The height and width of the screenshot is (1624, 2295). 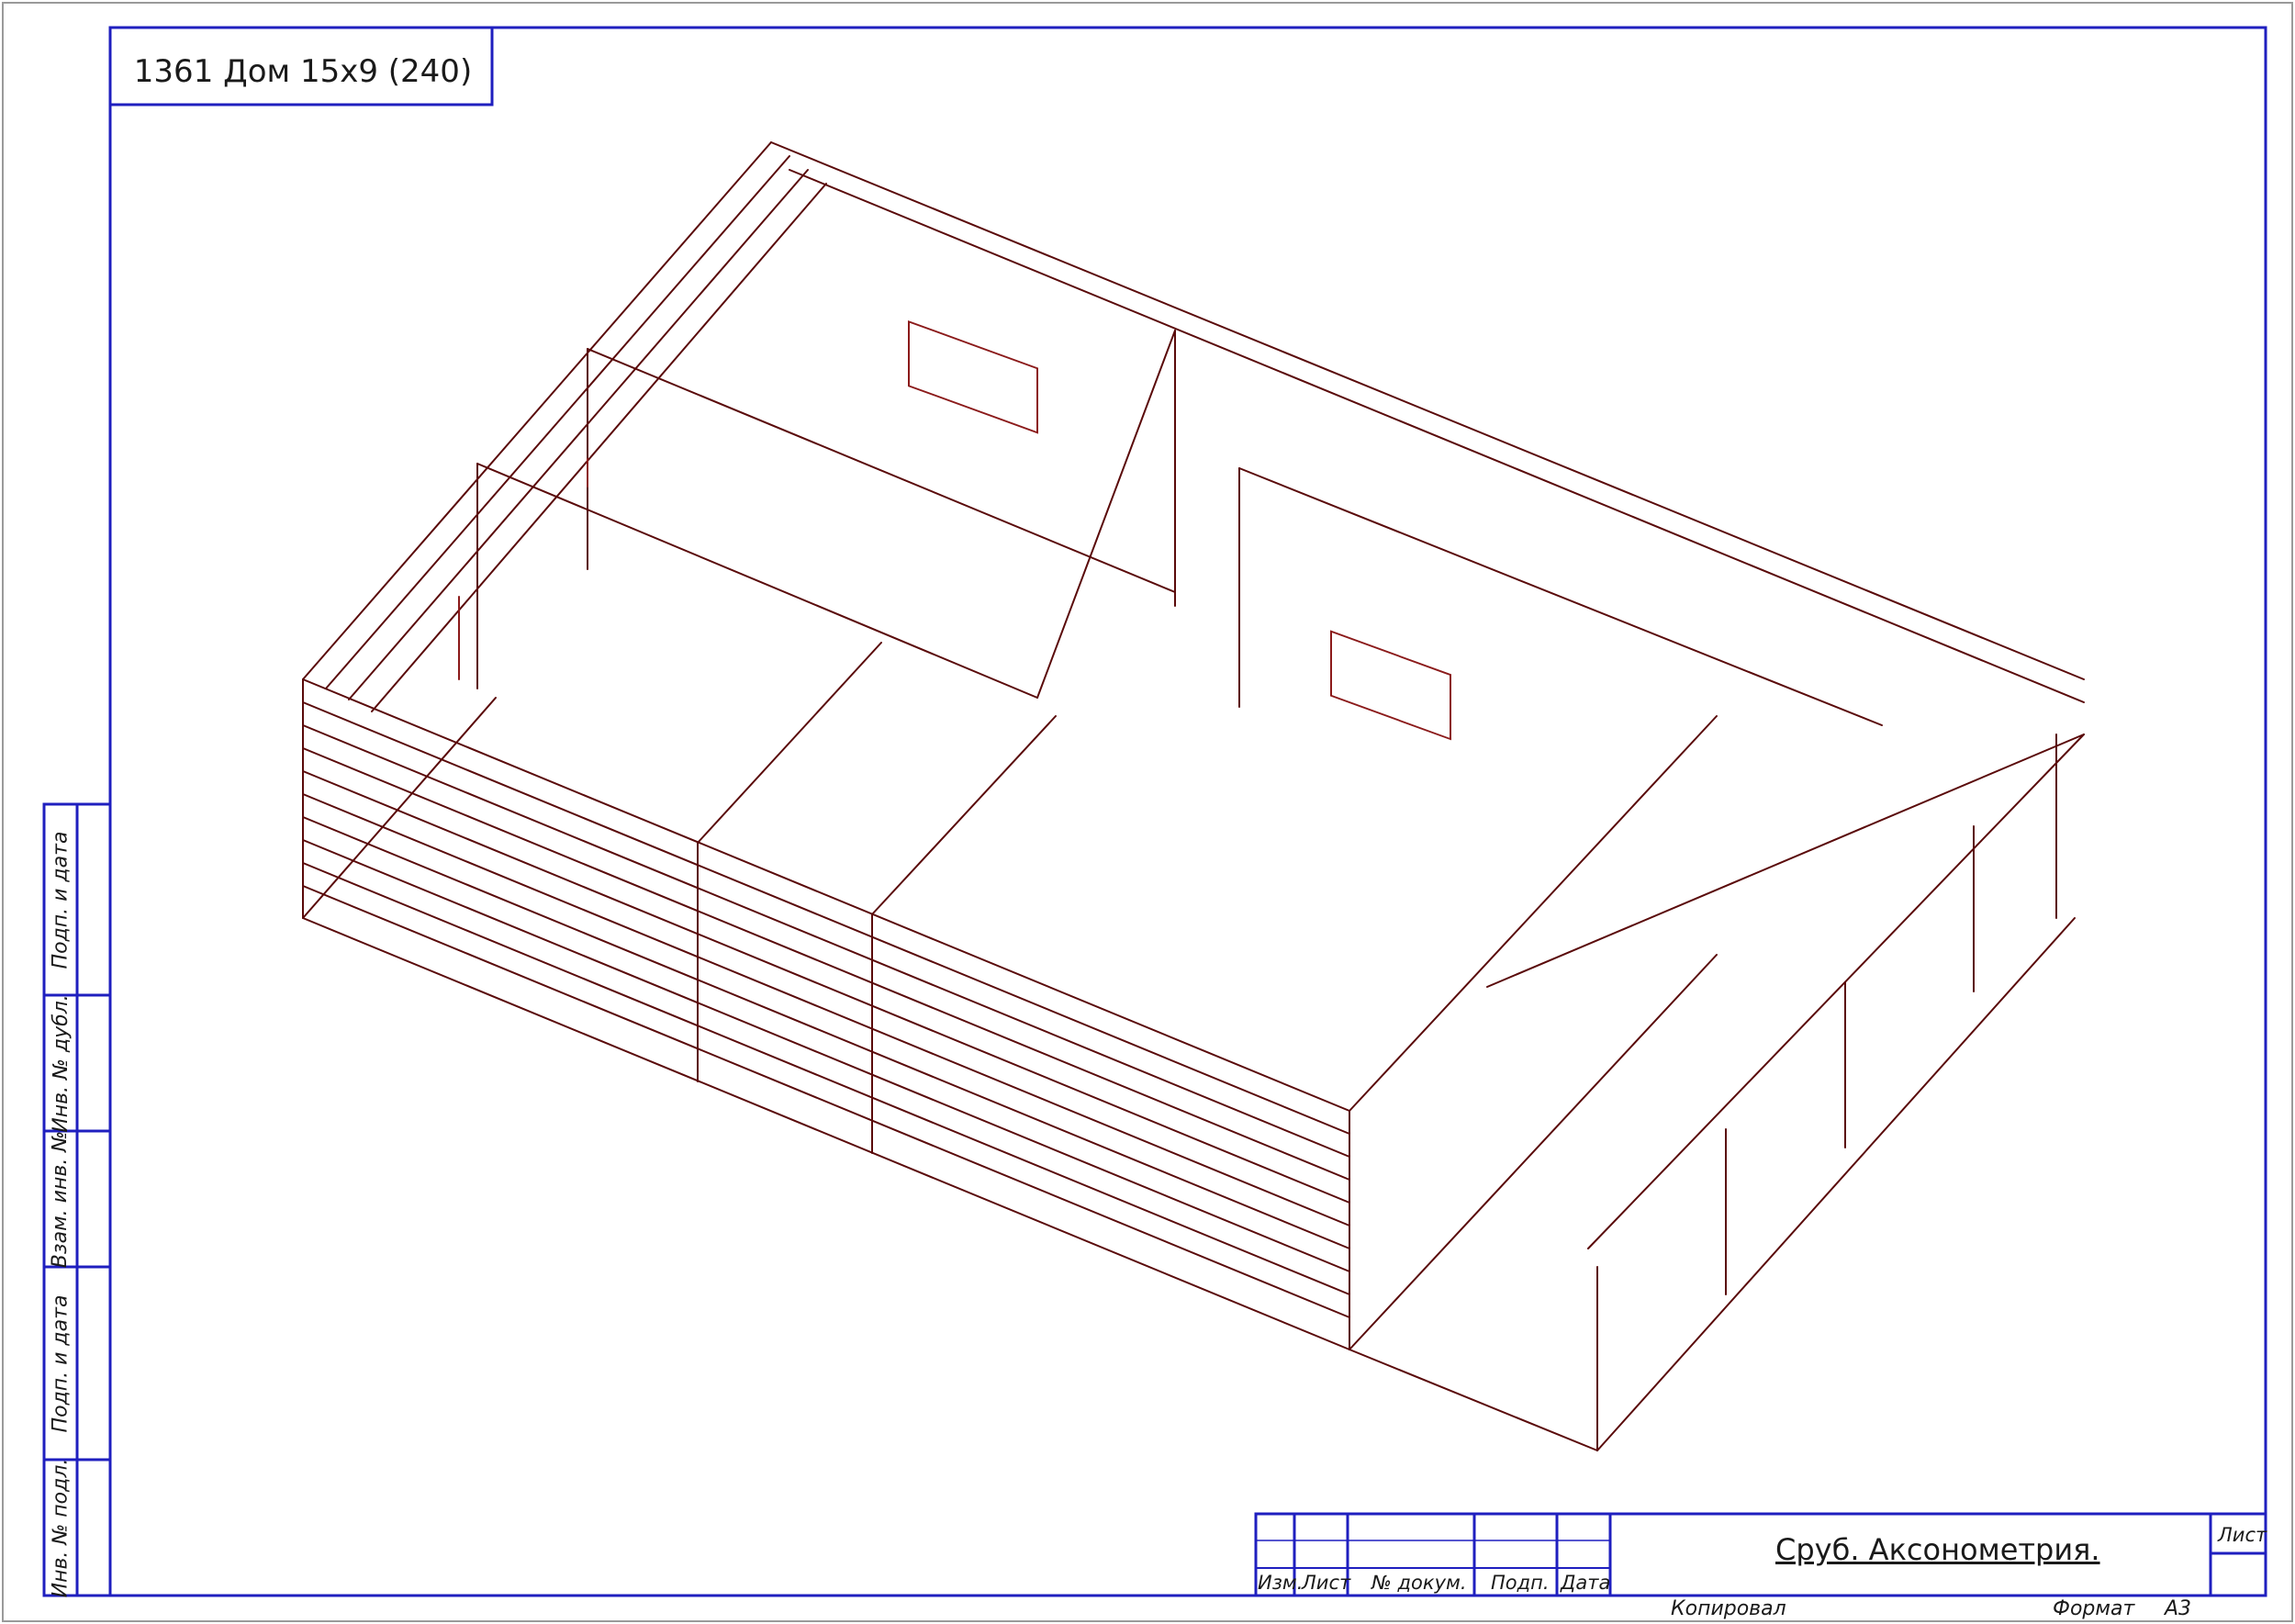 I want to click on col-change: Изм., so click(x=1281, y=1583).